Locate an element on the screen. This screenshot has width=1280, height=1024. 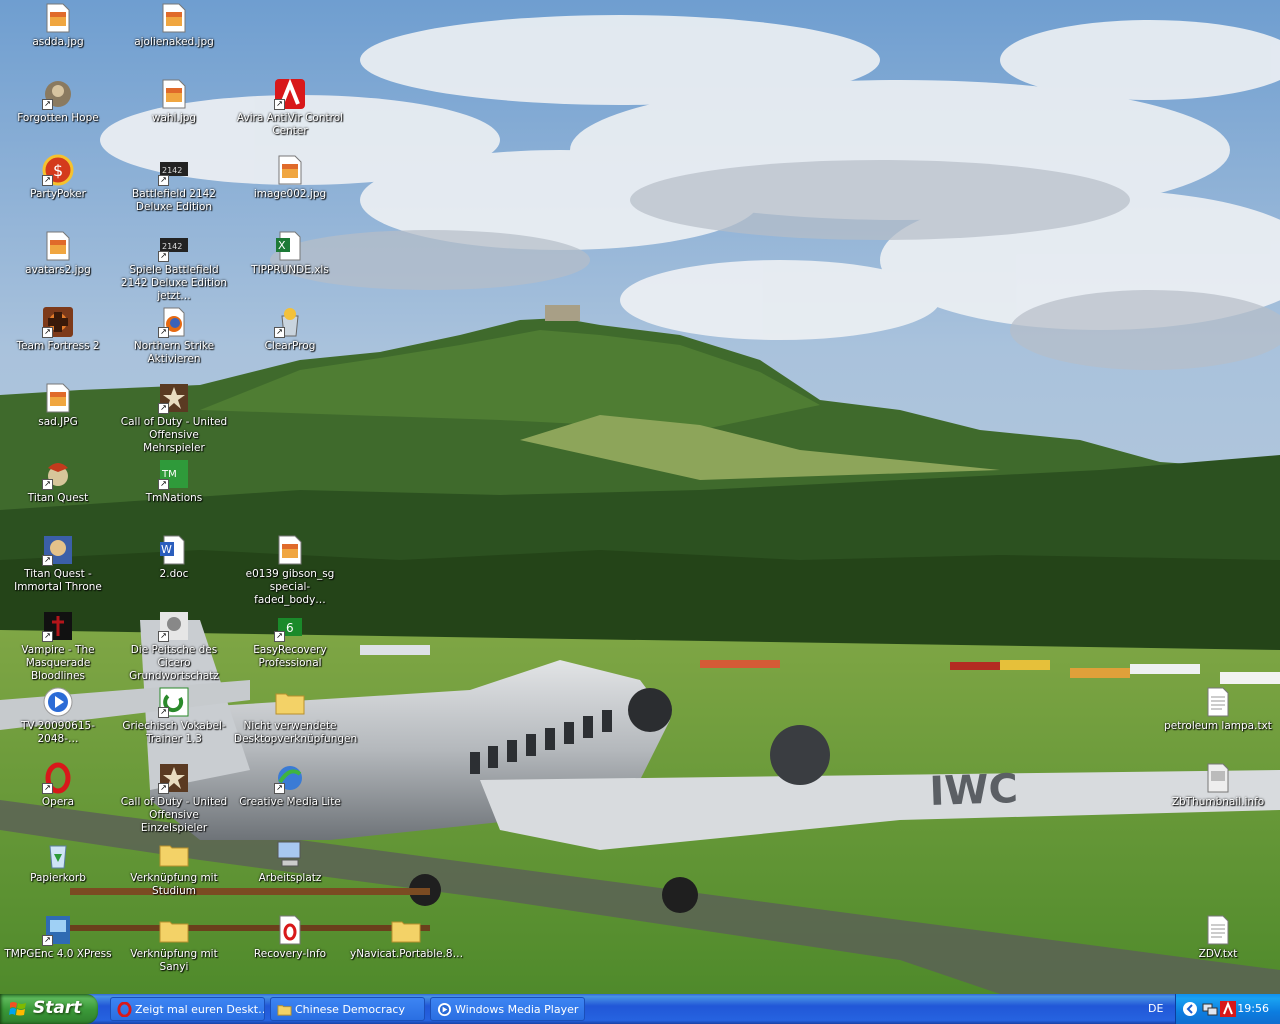
tmpgenc-icon: ↗ is located at coordinates (58, 930).